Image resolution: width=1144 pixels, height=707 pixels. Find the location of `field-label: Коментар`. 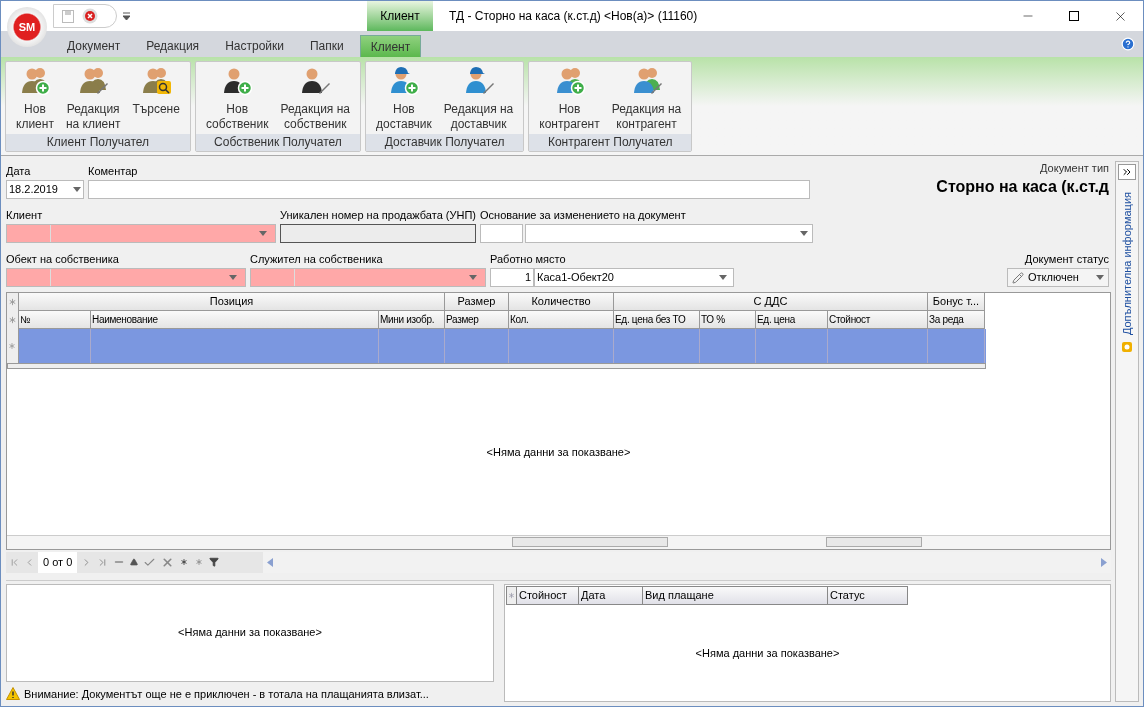

field-label: Коментар is located at coordinates (113, 171).